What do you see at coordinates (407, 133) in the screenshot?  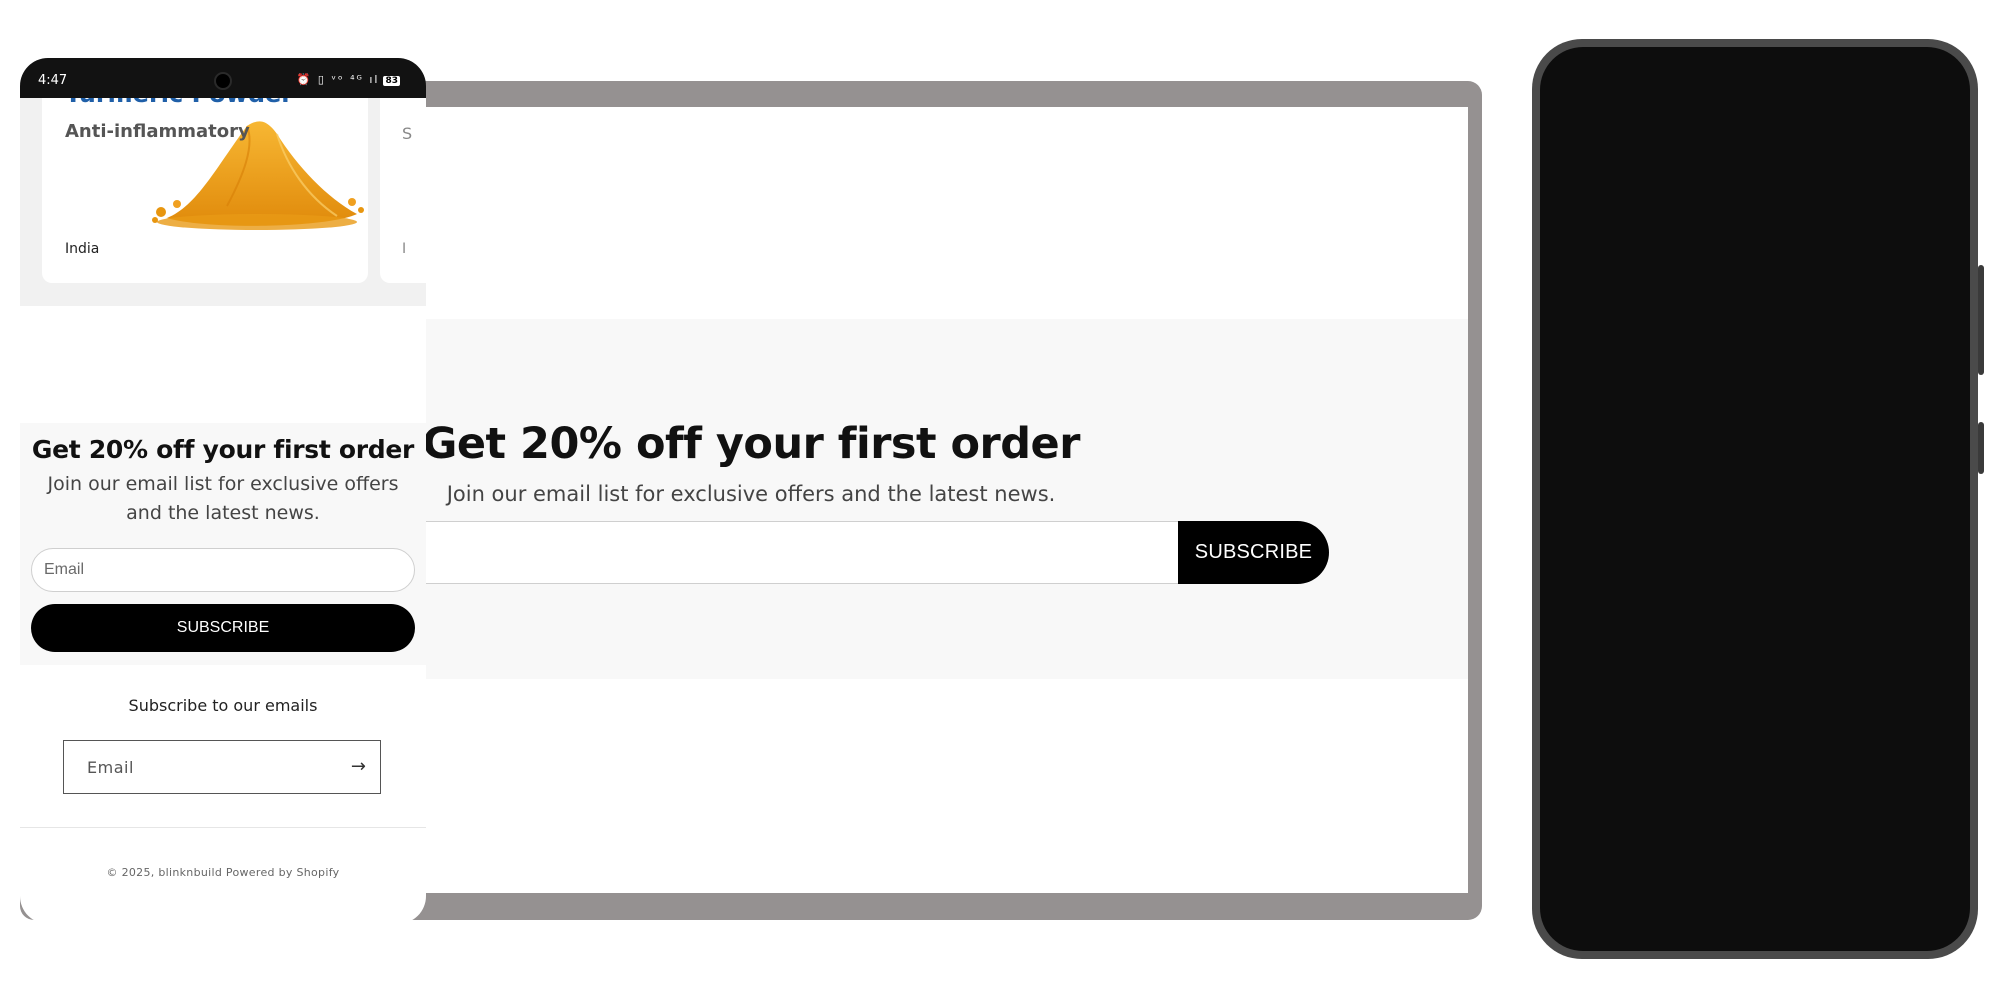 I see `next-card-partial-text: S` at bounding box center [407, 133].